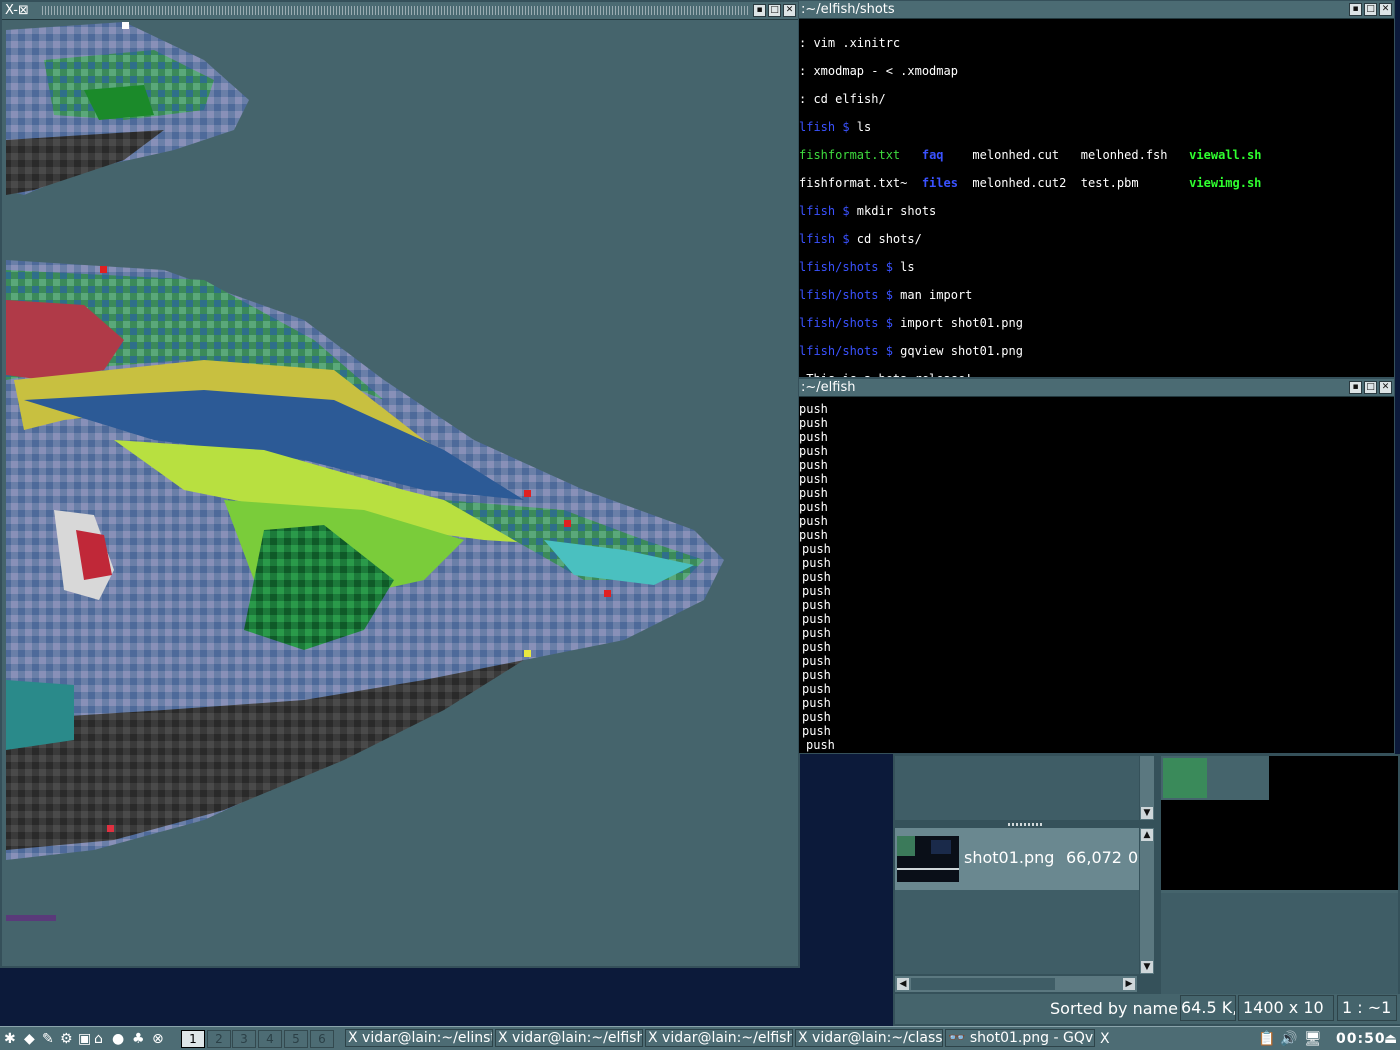 Image resolution: width=1400 pixels, height=1050 pixels. What do you see at coordinates (10, 1039) in the screenshot?
I see `start-menu-icon: ✱` at bounding box center [10, 1039].